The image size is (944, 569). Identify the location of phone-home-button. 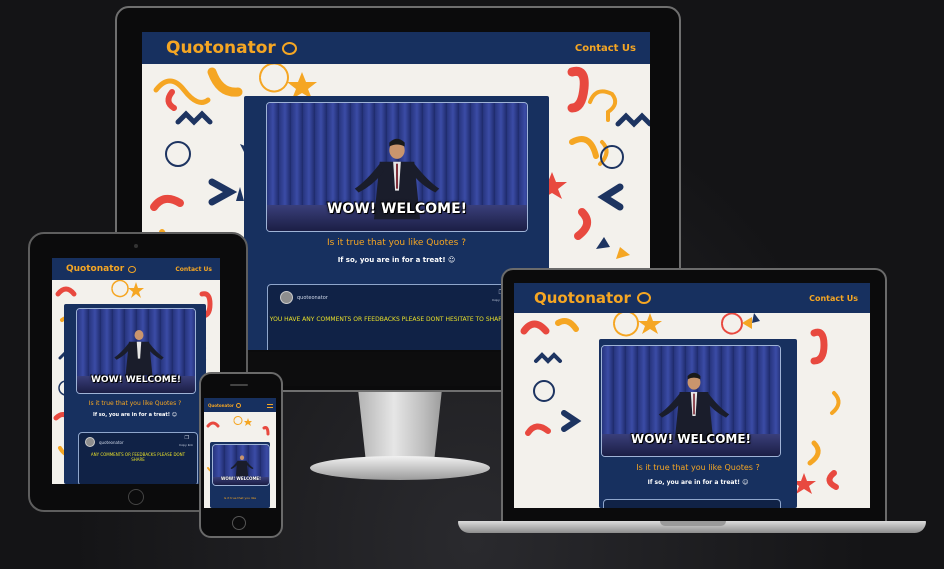
(239, 523).